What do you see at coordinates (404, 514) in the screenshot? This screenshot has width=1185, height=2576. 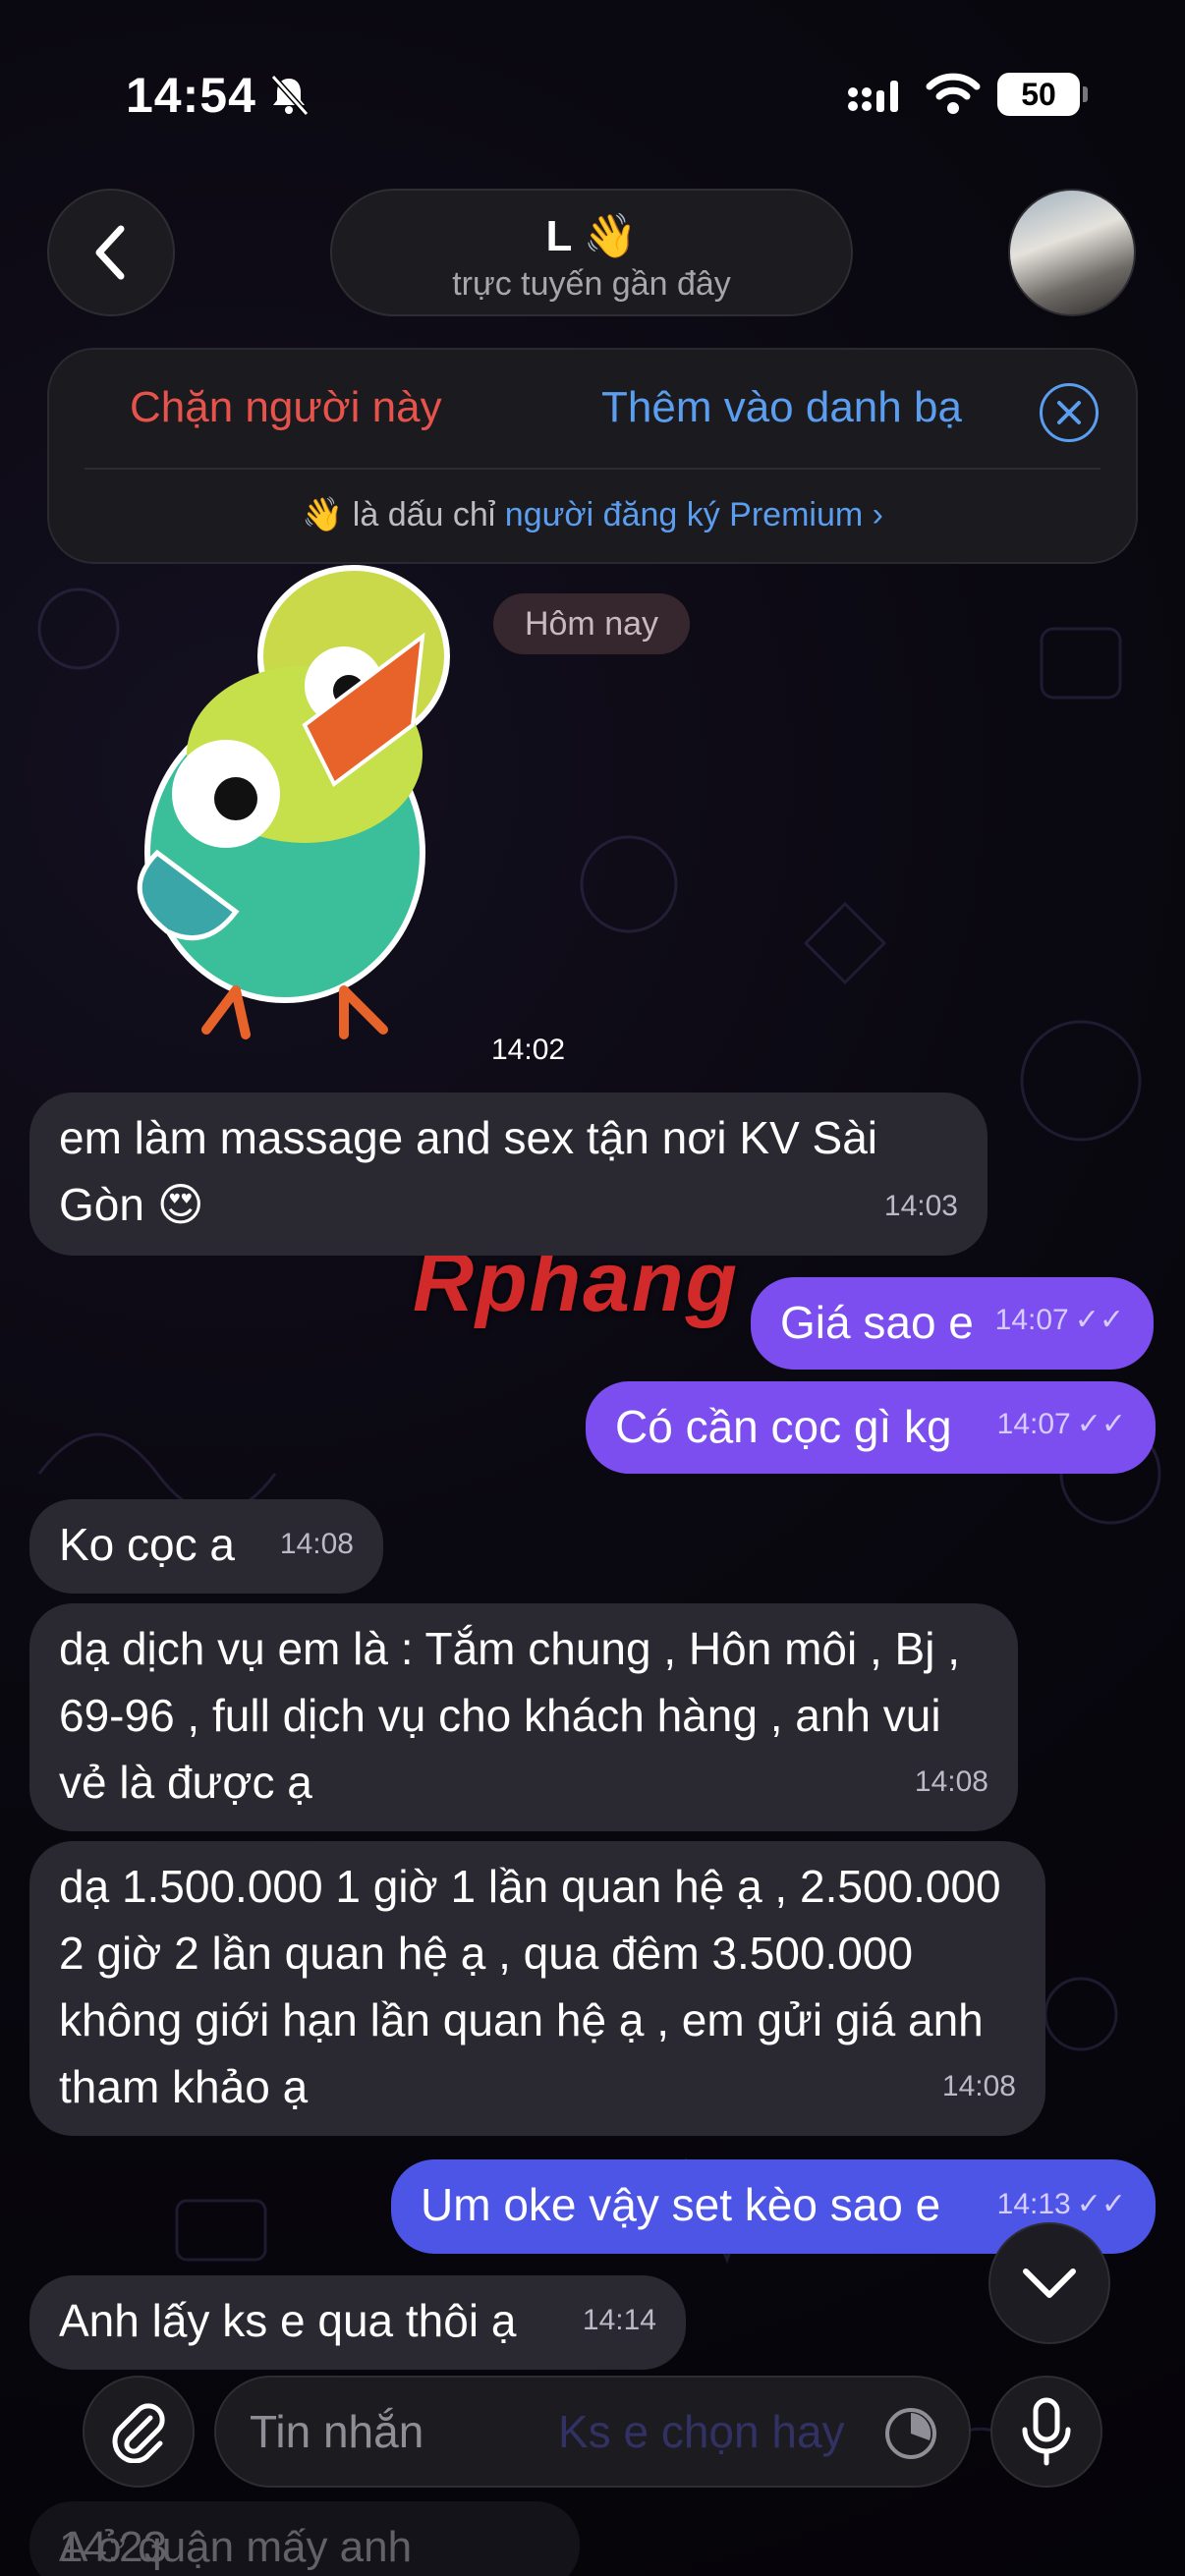 I see `premium-prefix: 👋 là dấu chỉ` at bounding box center [404, 514].